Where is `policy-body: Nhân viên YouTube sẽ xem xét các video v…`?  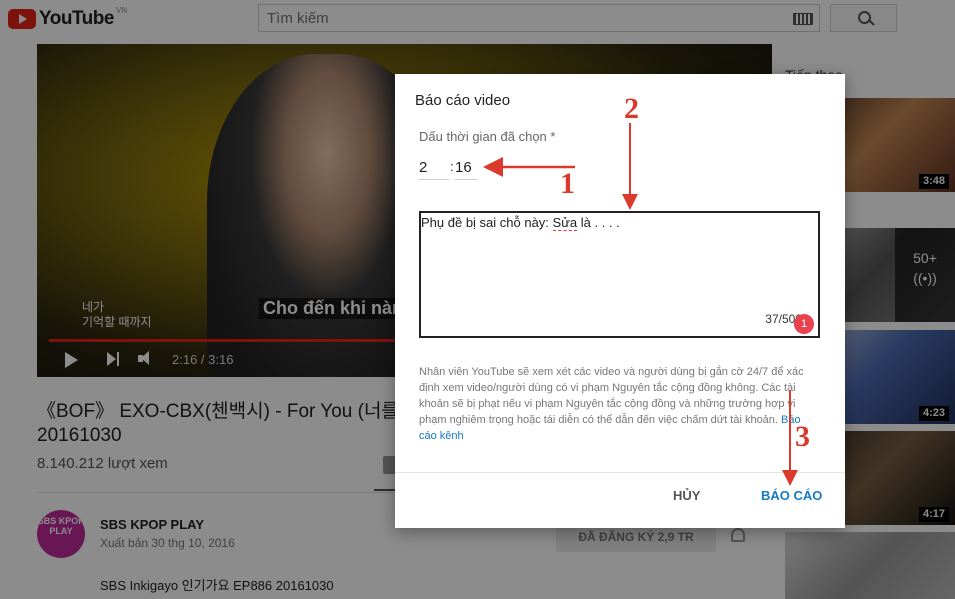
policy-body: Nhân viên YouTube sẽ xem xét các video v… is located at coordinates (611, 396).